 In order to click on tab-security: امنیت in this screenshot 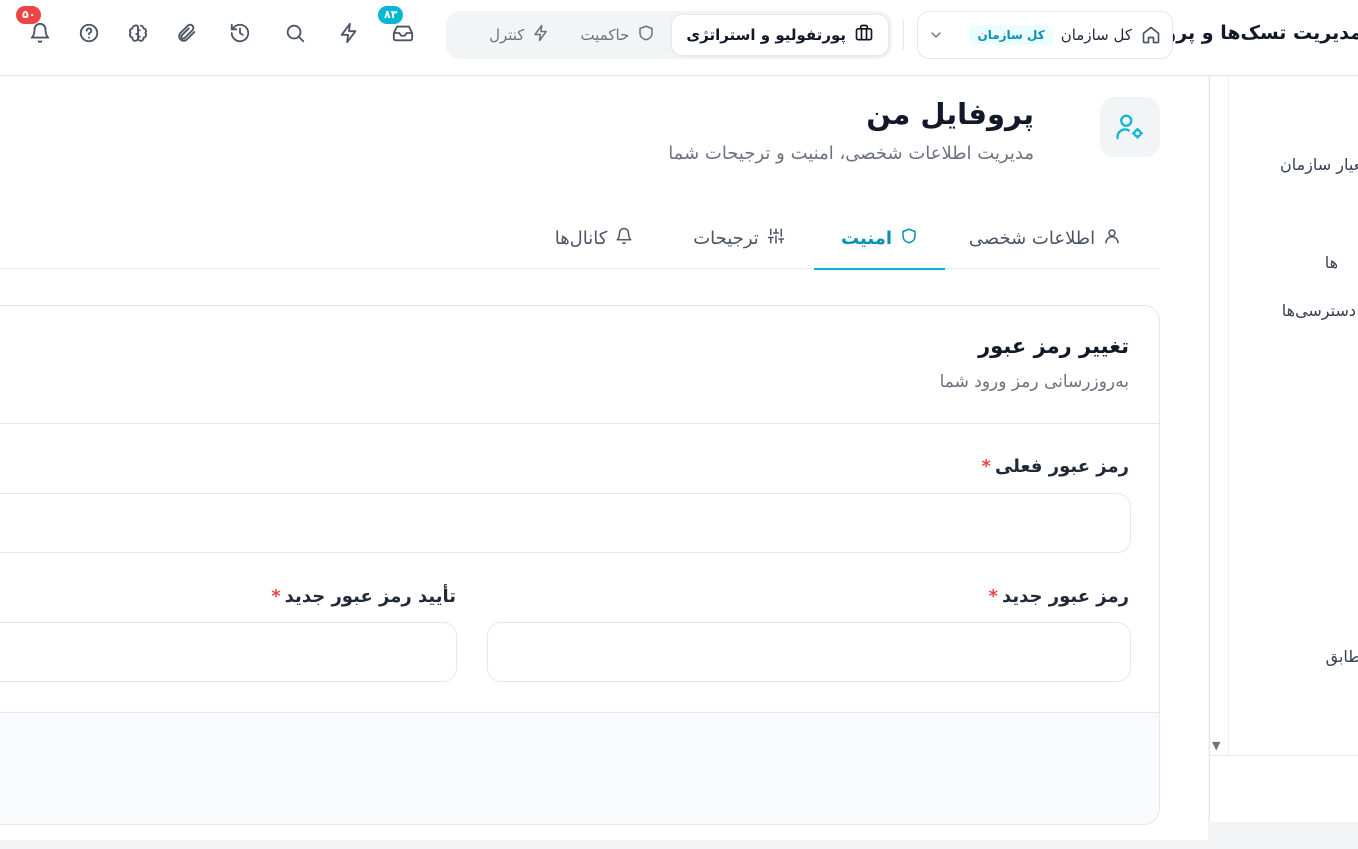, I will do `click(879, 238)`.